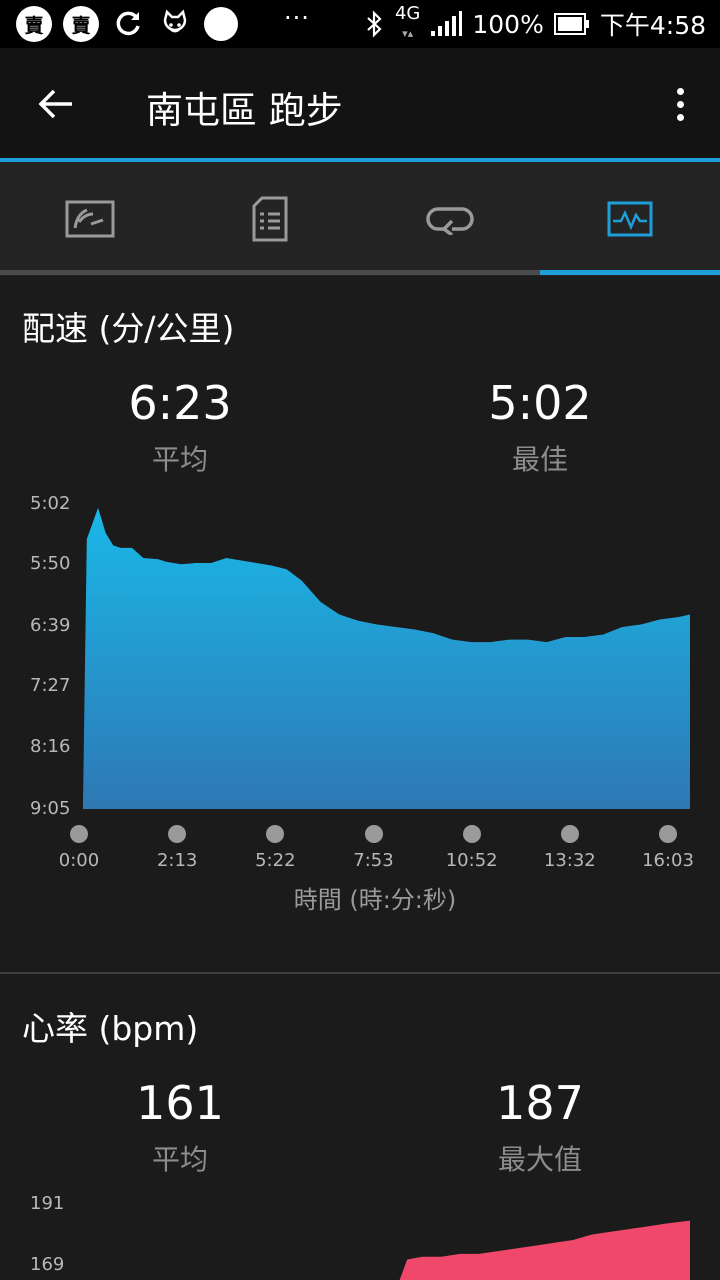 Image resolution: width=720 pixels, height=1280 pixels. Describe the element at coordinates (539, 459) in the screenshot. I see `pace-best-label: 最佳` at that location.